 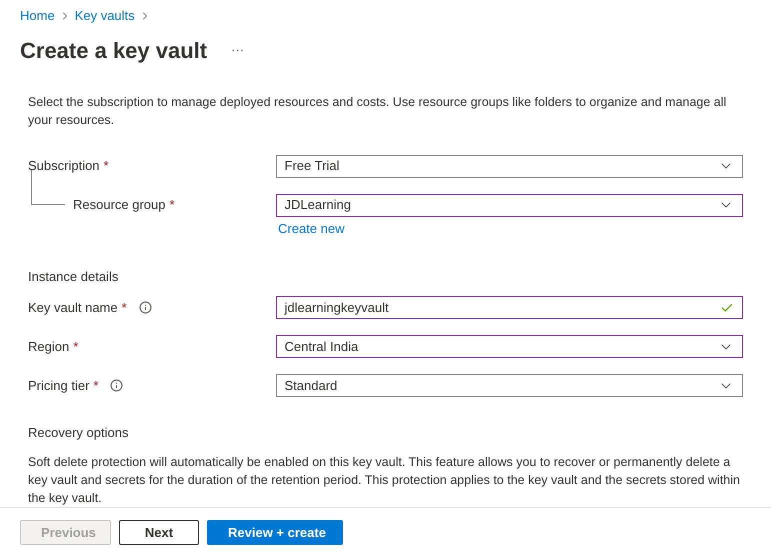 What do you see at coordinates (74, 277) in the screenshot?
I see `section-heading: Instance details` at bounding box center [74, 277].